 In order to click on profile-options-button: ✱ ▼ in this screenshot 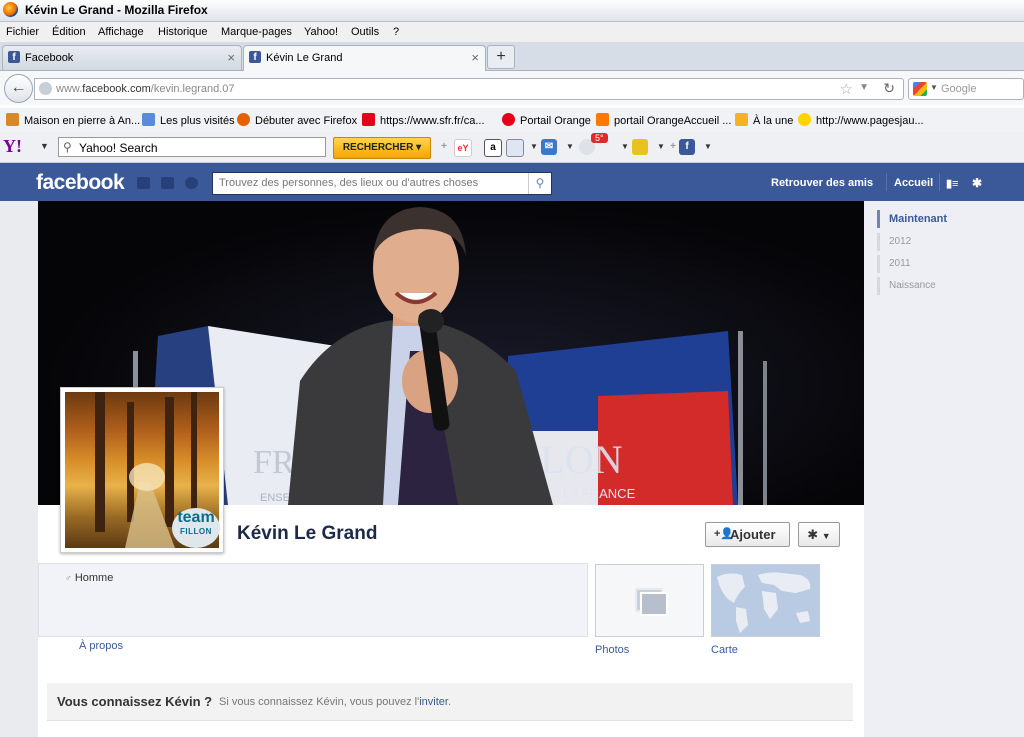, I will do `click(819, 534)`.